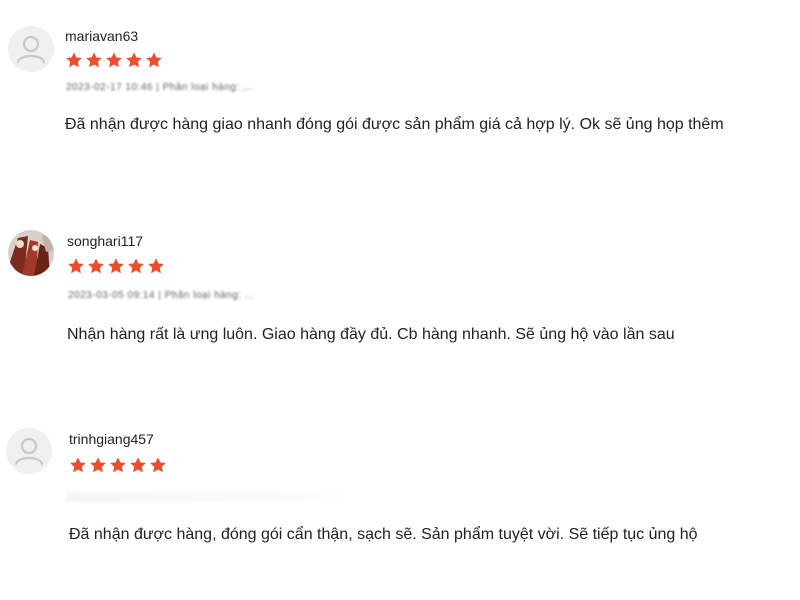 The width and height of the screenshot is (800, 600). Describe the element at coordinates (105, 241) in the screenshot. I see `username: songhari117` at that location.